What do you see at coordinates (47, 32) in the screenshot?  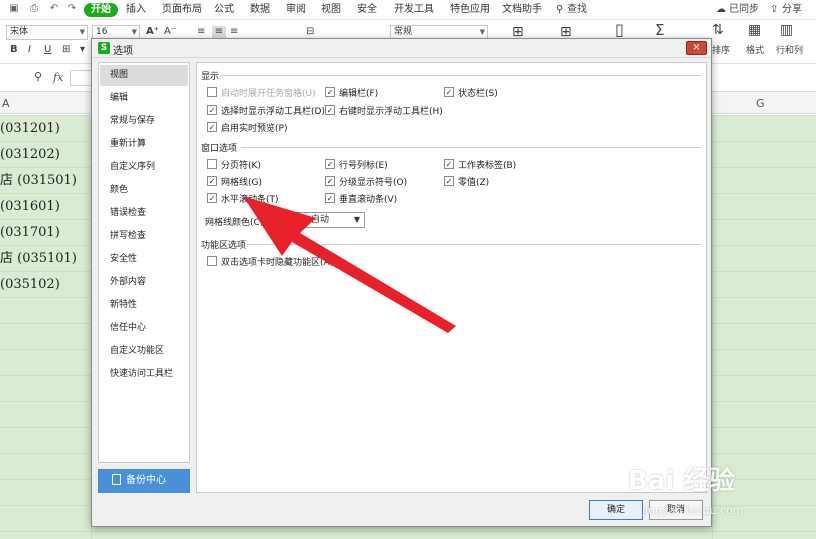 I see `font-name-combo: 宋体 ▼` at bounding box center [47, 32].